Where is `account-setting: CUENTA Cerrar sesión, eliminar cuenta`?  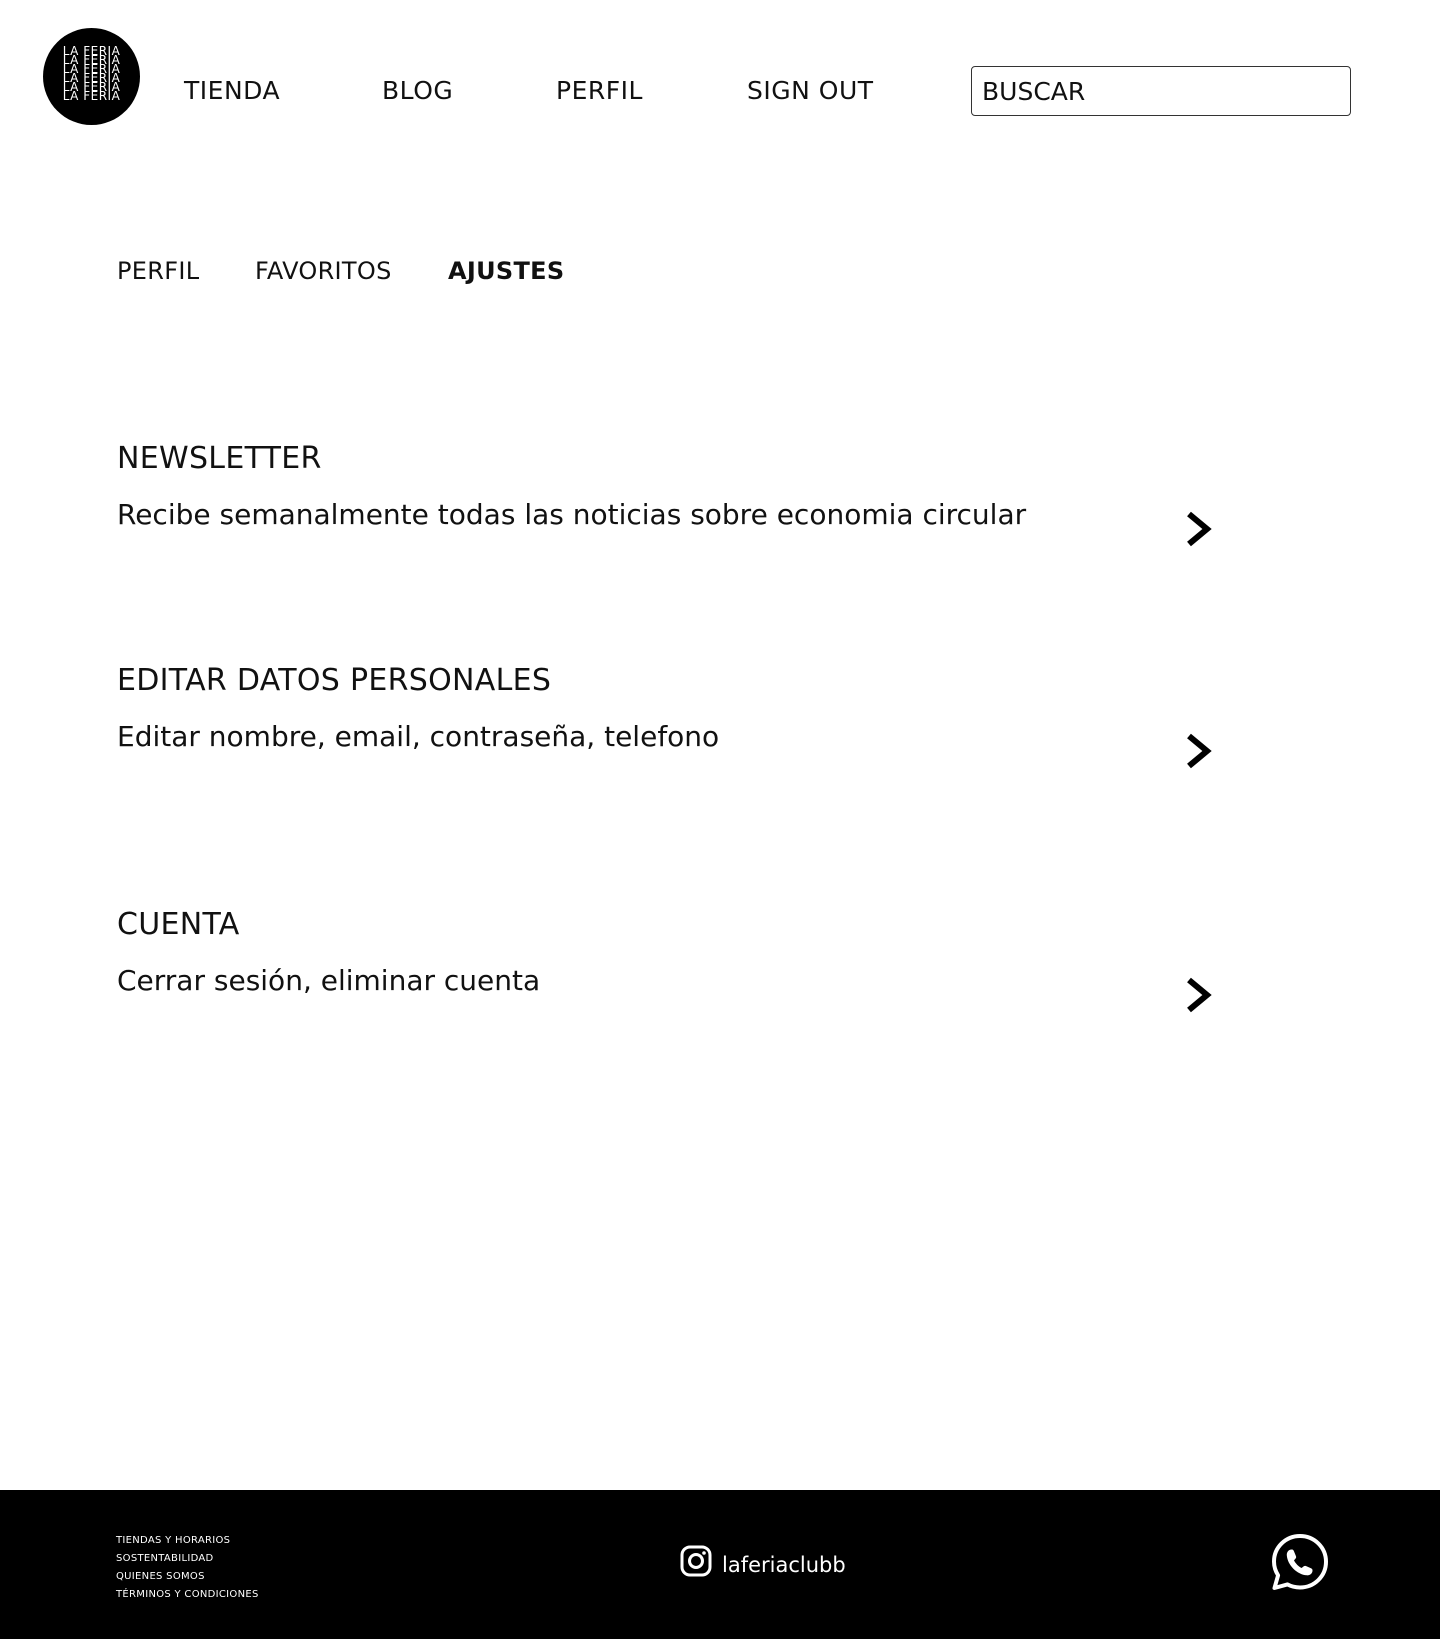 account-setting: CUENTA Cerrar sesión, eliminar cuenta is located at coordinates (672, 961).